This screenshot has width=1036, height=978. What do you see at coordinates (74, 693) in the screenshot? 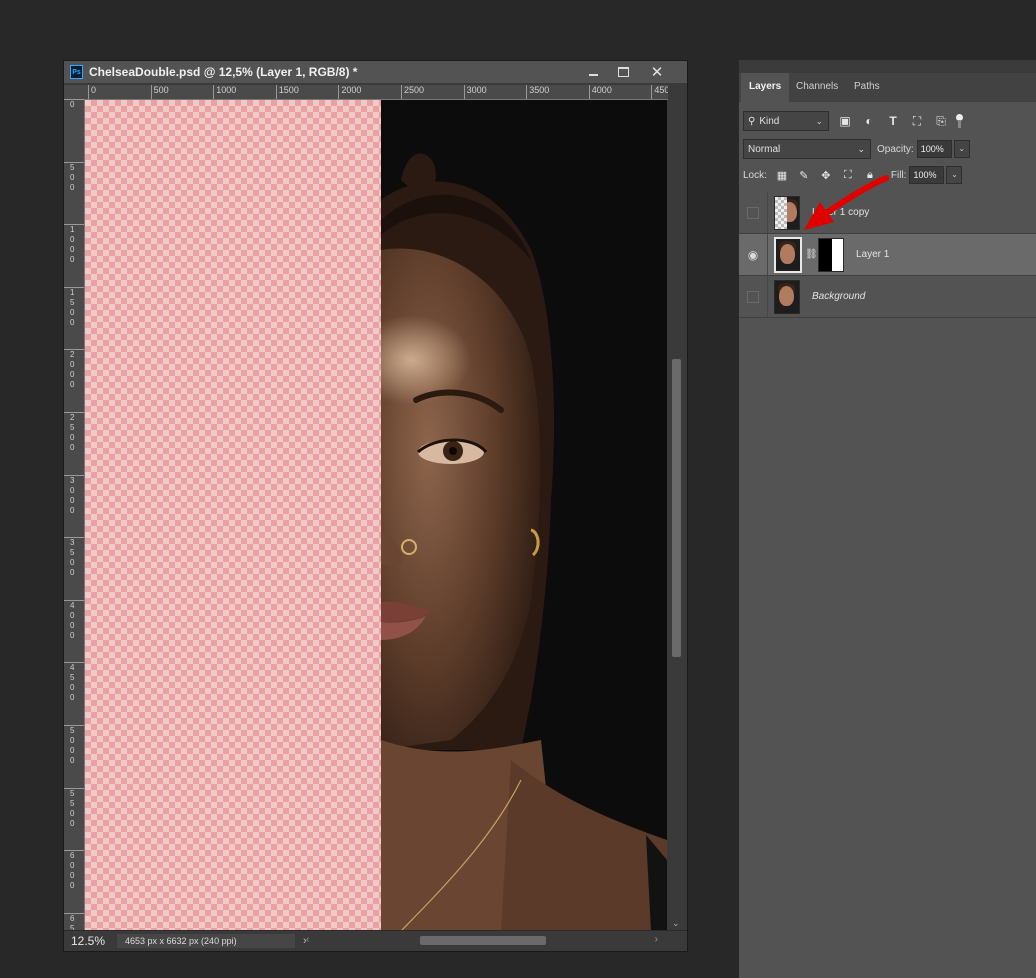
I see `ruler-v-tick: 4 5 0 0` at bounding box center [74, 693].